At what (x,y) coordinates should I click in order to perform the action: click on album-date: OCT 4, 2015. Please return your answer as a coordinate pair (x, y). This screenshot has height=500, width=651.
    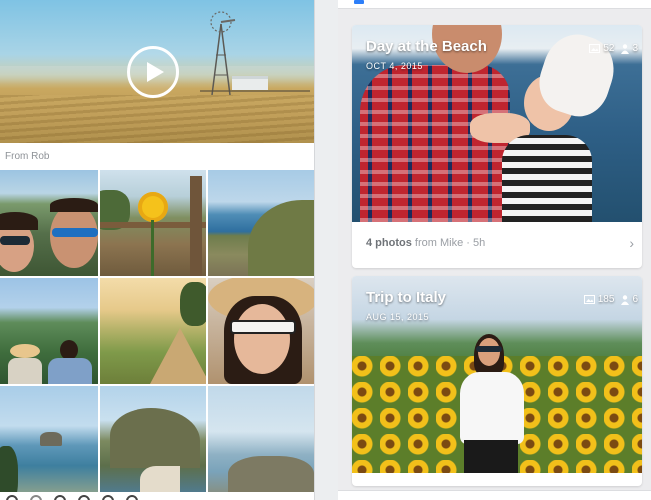
    Looking at the image, I should click on (394, 66).